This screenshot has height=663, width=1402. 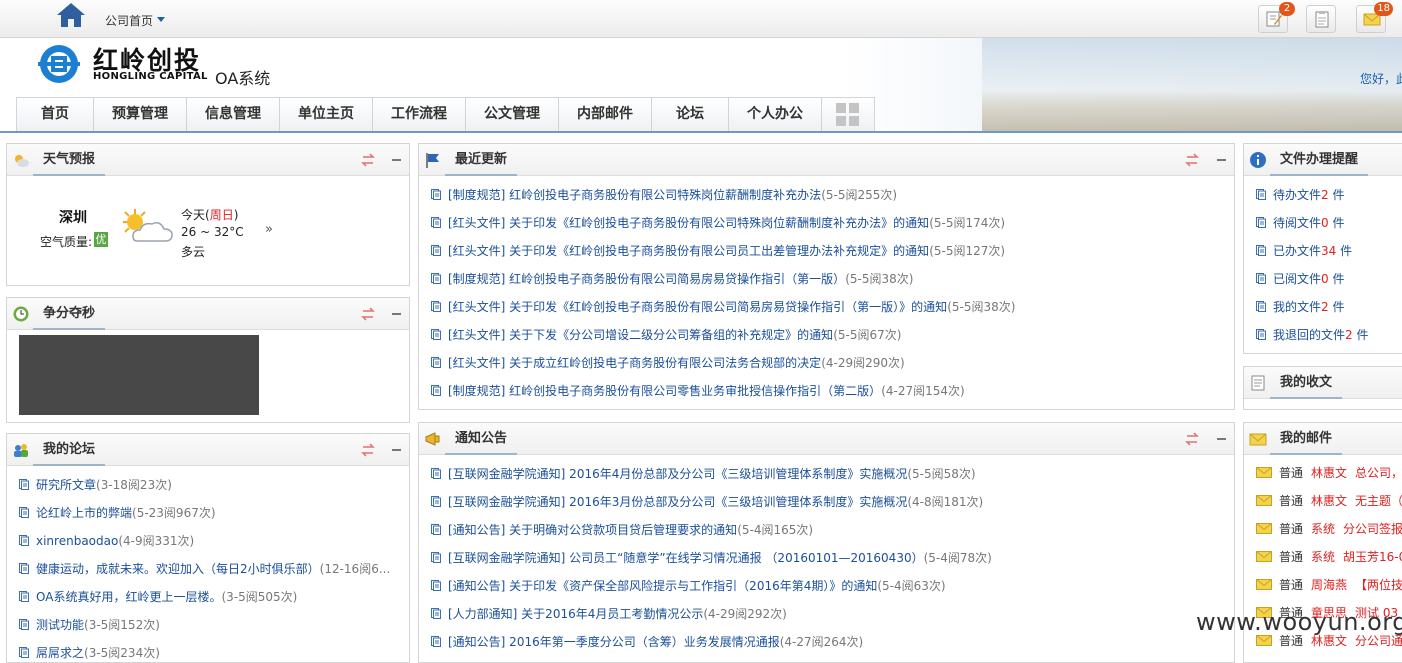 I want to click on mail-subject: 分公司通, so click(x=1378, y=641).